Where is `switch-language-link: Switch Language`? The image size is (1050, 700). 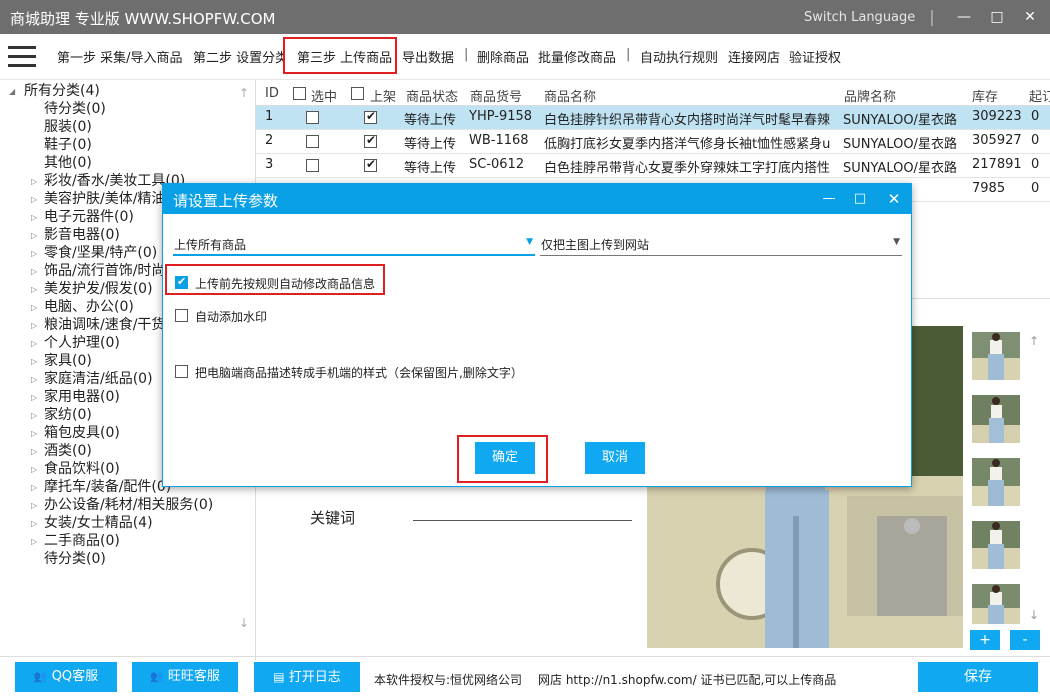
switch-language-link: Switch Language is located at coordinates (859, 17).